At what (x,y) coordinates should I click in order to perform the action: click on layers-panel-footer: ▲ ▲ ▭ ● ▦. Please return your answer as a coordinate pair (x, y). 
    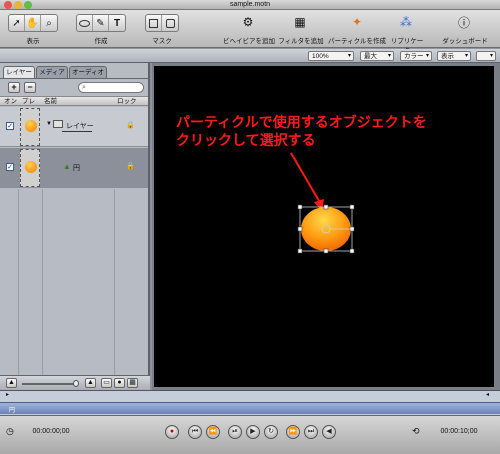
    Looking at the image, I should click on (75, 382).